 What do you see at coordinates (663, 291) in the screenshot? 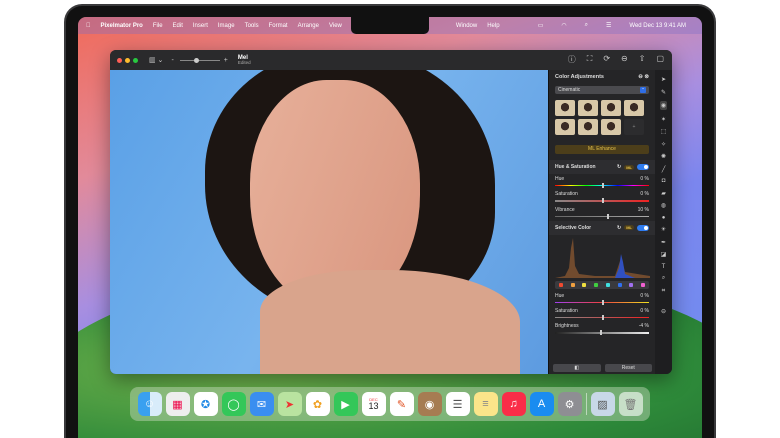
I see `crop-icon: ⌗` at bounding box center [663, 291].